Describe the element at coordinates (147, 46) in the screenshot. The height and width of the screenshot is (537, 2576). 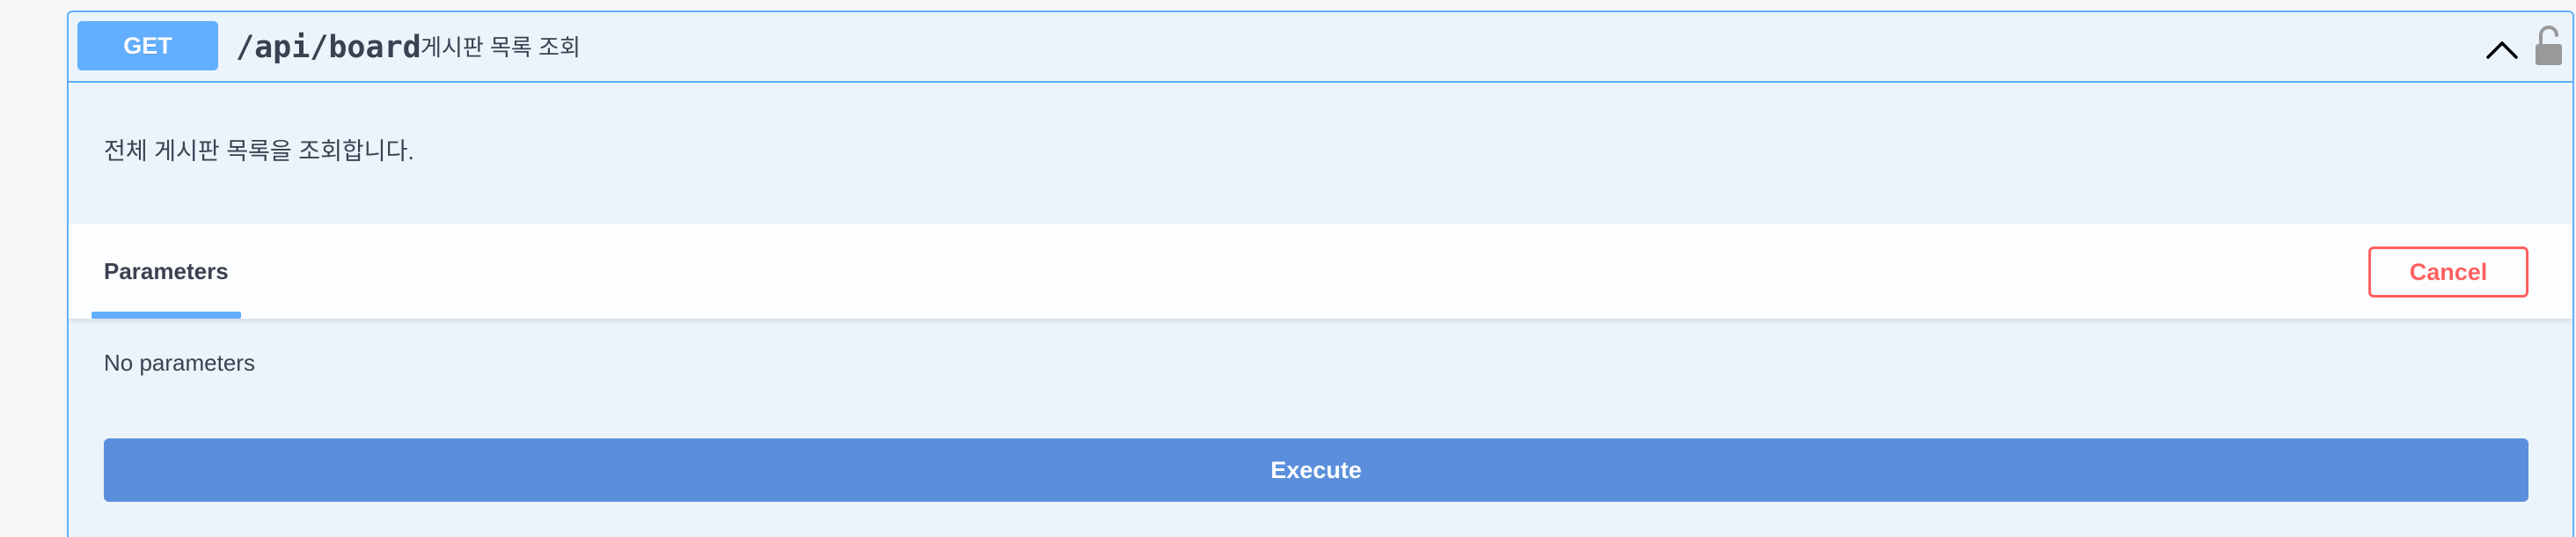
I see `http-method-badge: GET` at that location.